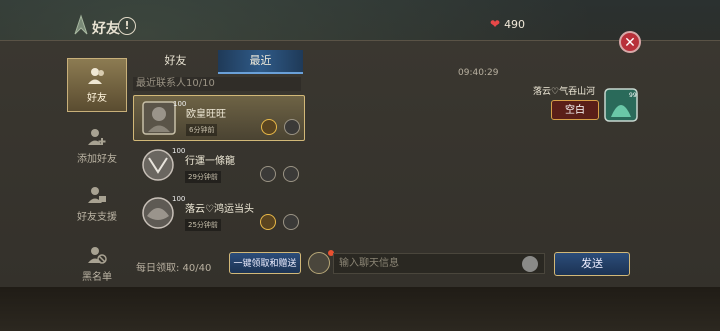  I want to click on contact-row: 100 欧皇旺旺 6分钟前, so click(219, 118).